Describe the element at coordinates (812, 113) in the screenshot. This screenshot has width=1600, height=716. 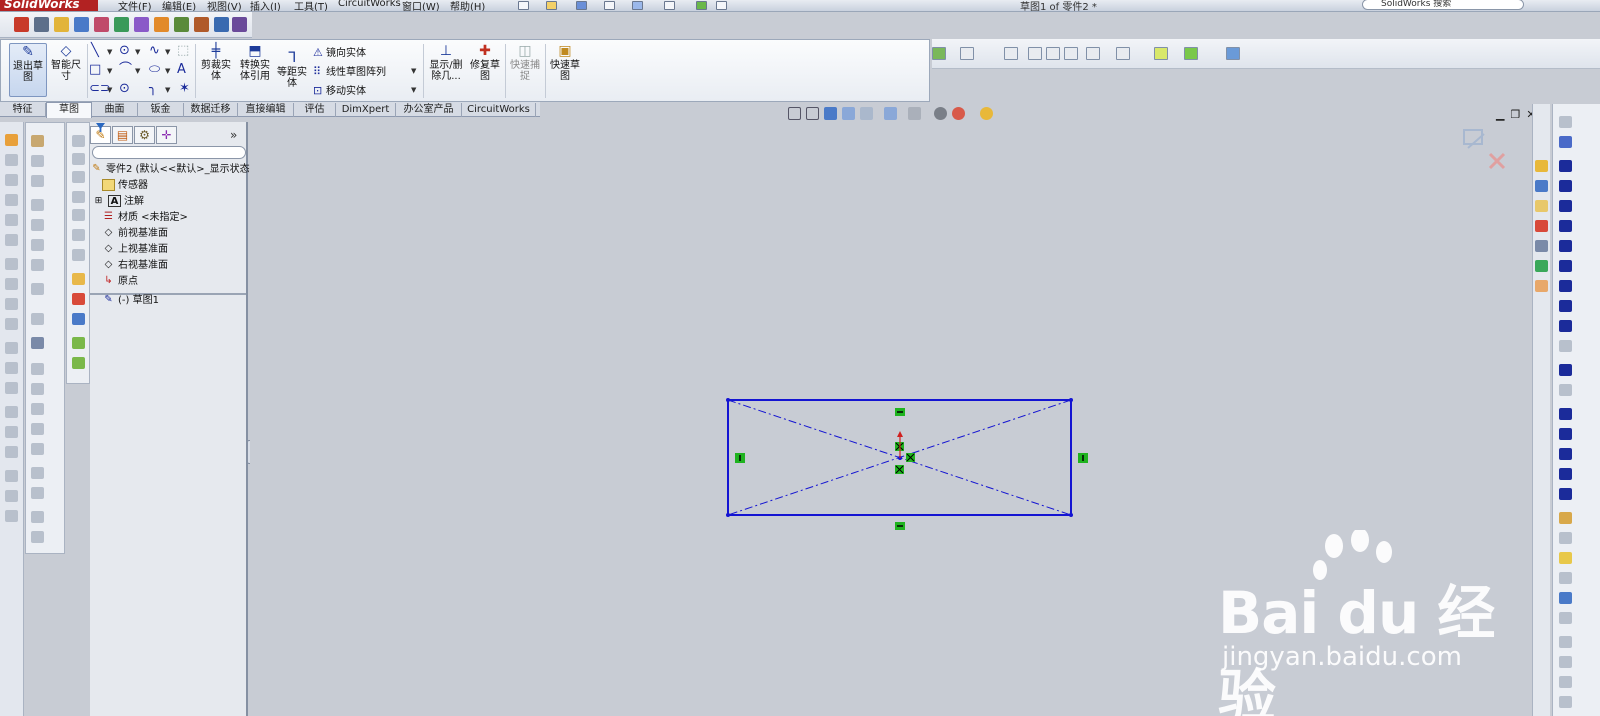
I see `zoom-area-icon` at that location.